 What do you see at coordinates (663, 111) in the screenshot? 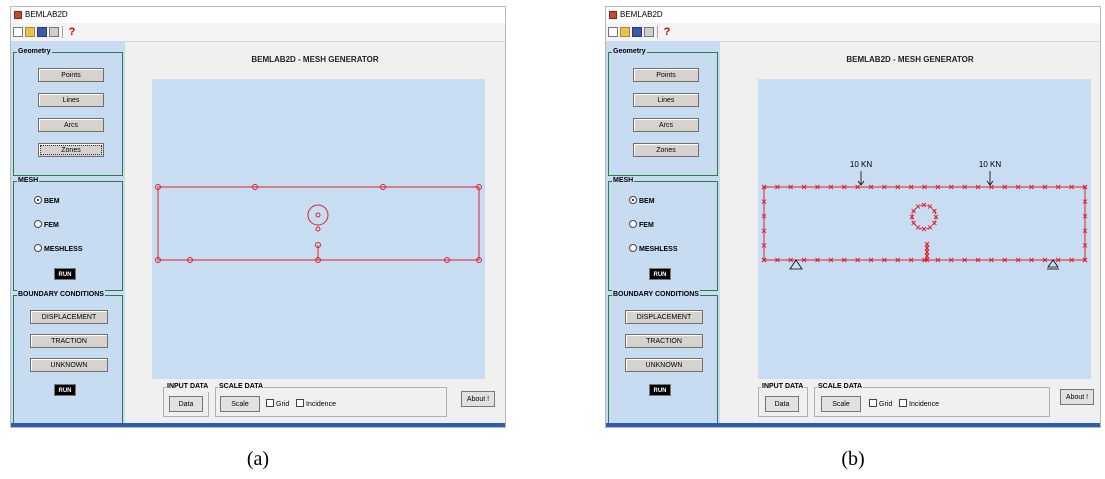
I see `geometry-group: Geometry Points Lines Arcs Zones` at bounding box center [663, 111].